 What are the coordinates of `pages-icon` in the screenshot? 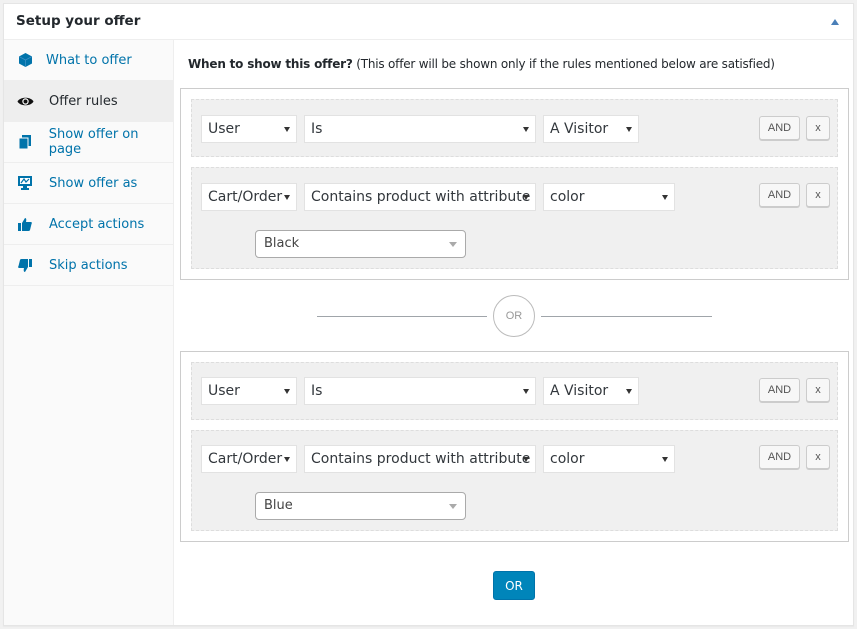 It's located at (25, 142).